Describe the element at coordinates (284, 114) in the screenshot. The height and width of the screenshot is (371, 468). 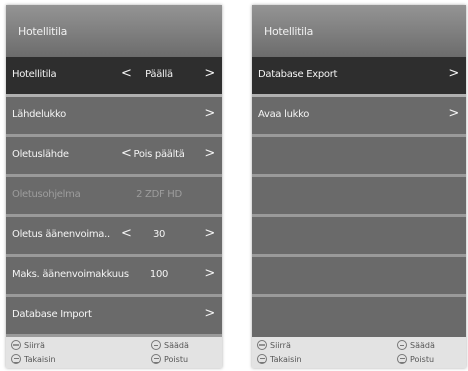
I see `row-label: Avaa lukko` at that location.